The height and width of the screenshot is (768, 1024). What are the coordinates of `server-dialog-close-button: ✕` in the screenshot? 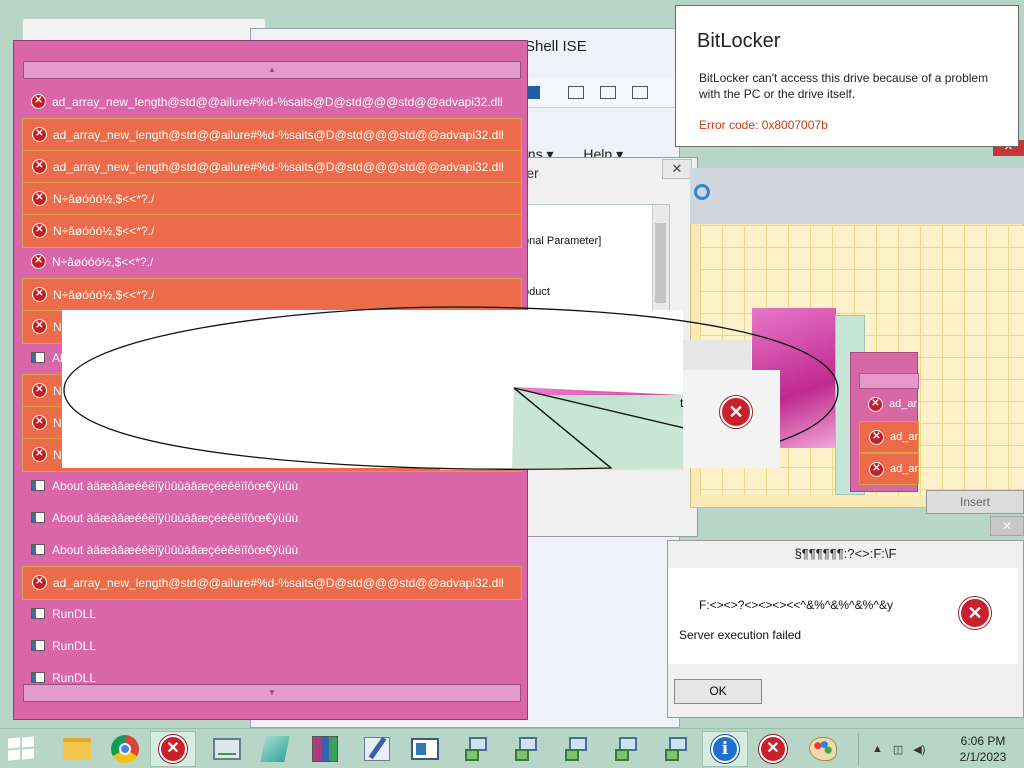 It's located at (1007, 526).